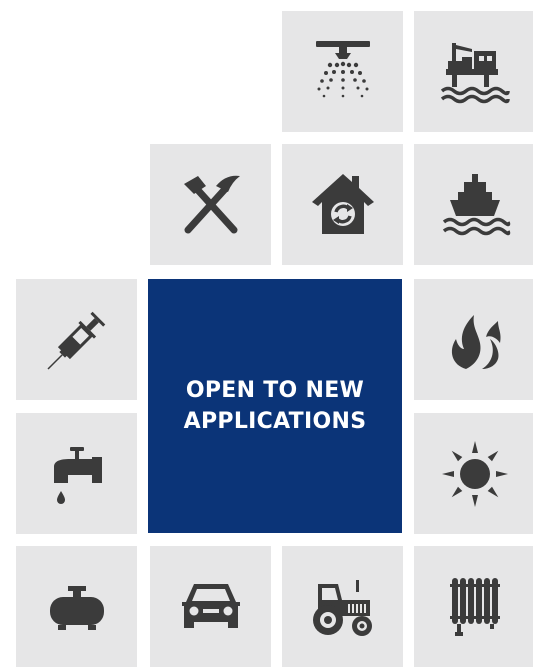 The height and width of the screenshot is (667, 533). I want to click on tile-tank, so click(76, 606).